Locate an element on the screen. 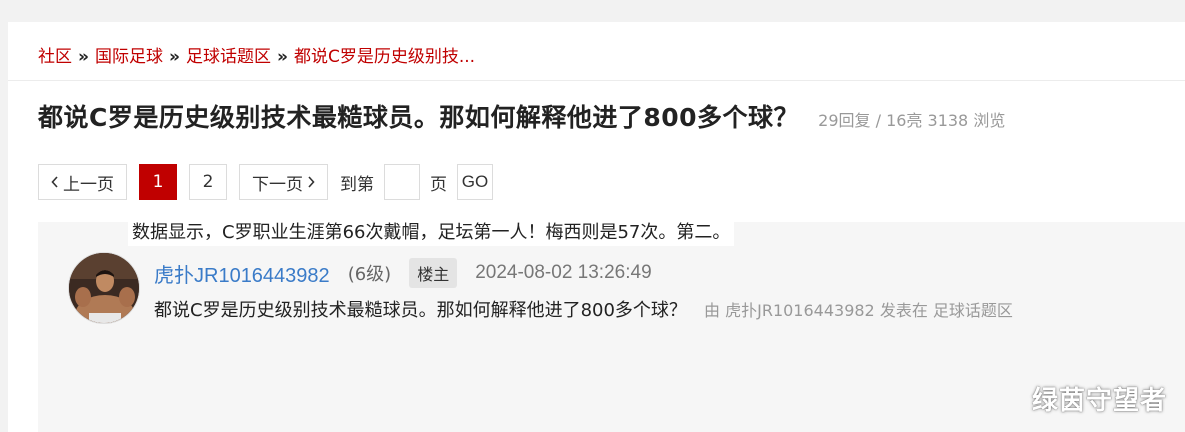  thread-stats: 29回复 / 16亮 3138 浏览 is located at coordinates (912, 120).